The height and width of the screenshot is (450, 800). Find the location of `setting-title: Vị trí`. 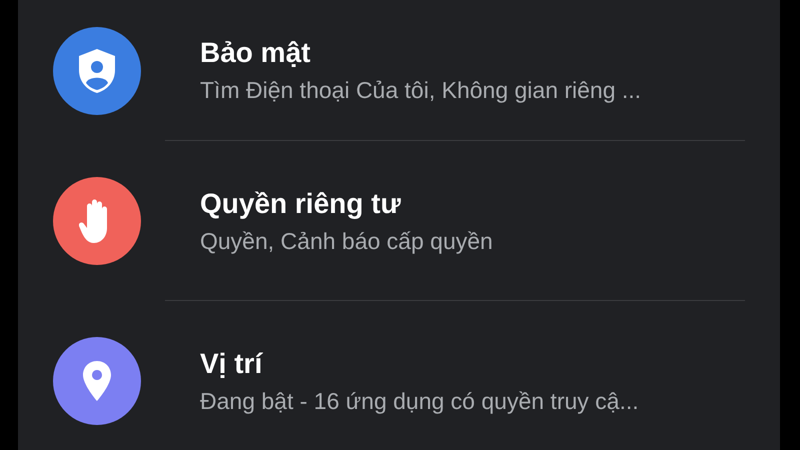

setting-title: Vị trí is located at coordinates (231, 364).